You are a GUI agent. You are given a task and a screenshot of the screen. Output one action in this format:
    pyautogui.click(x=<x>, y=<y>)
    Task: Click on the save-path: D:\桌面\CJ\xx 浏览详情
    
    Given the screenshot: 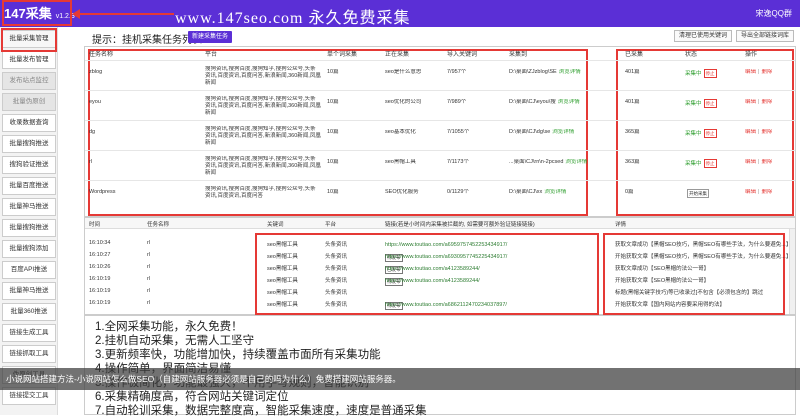 What is the action you would take?
    pyautogui.click(x=537, y=192)
    